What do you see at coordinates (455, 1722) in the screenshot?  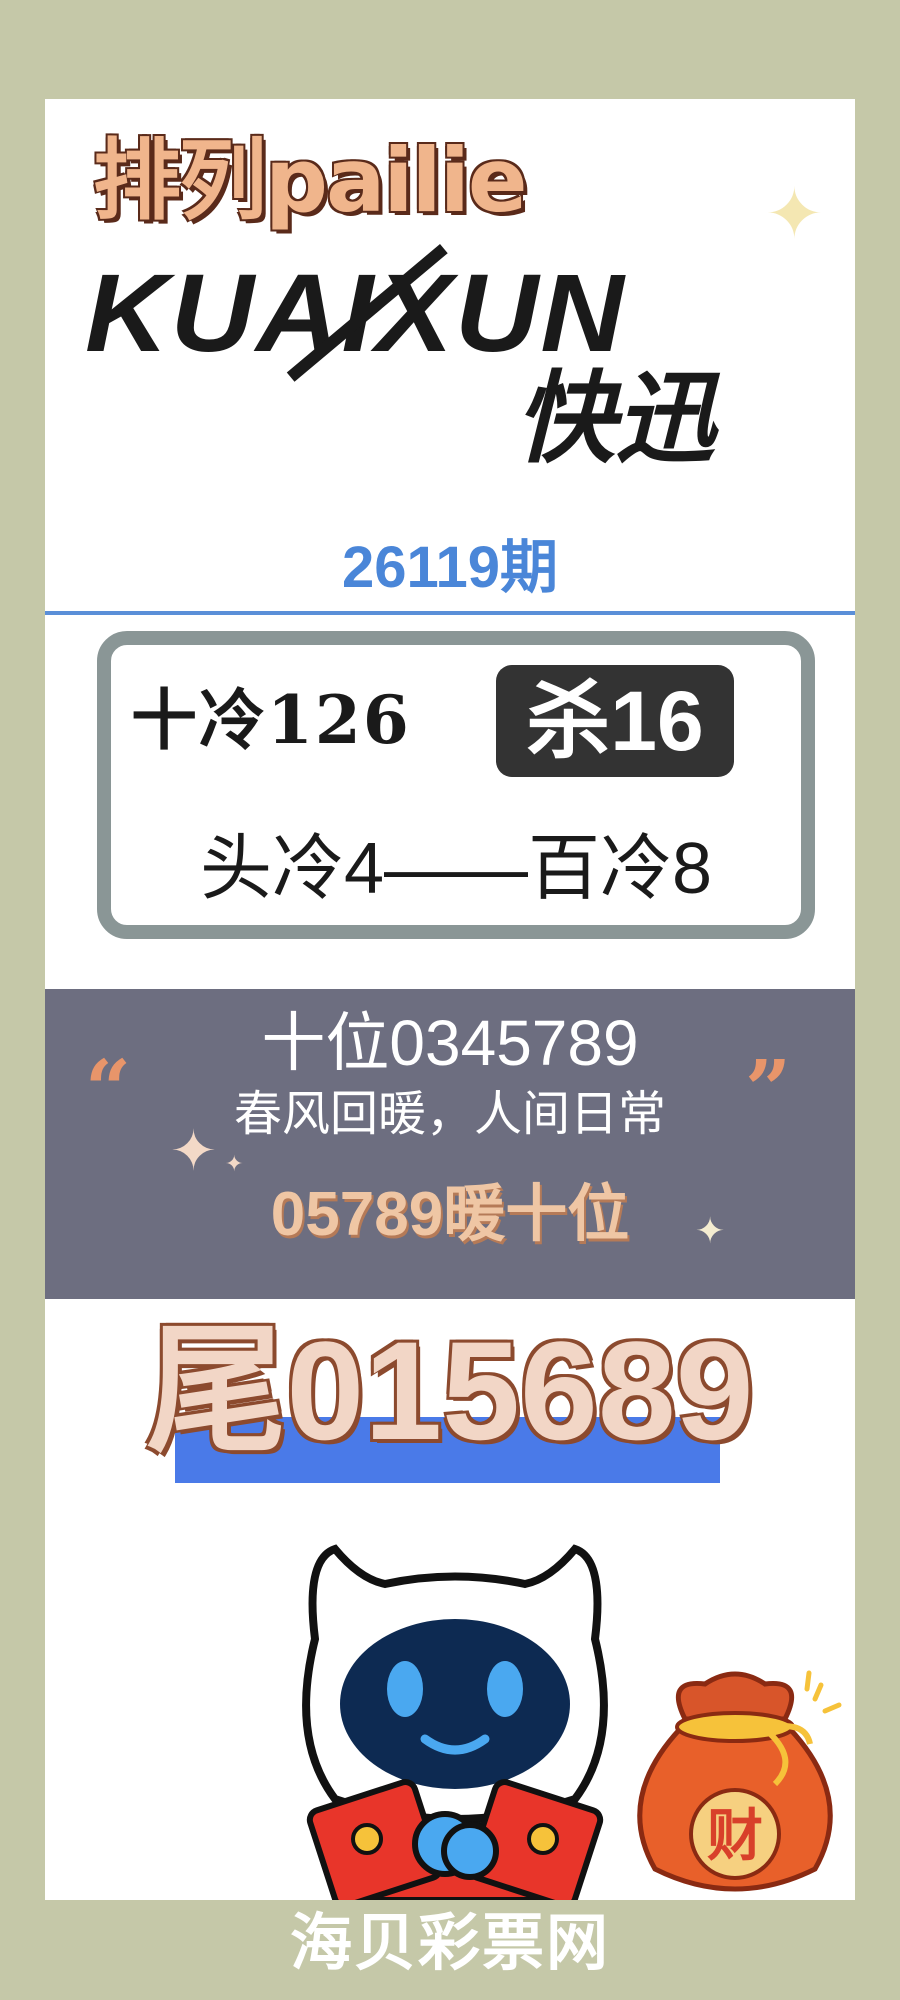 I see `mascot-illustration` at bounding box center [455, 1722].